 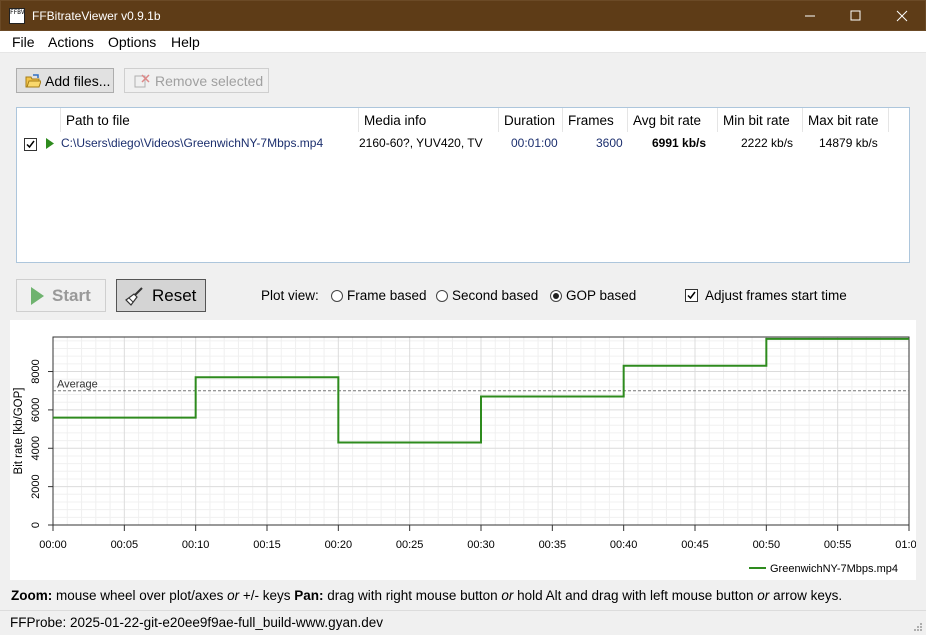 What do you see at coordinates (776, 295) in the screenshot?
I see `adjust-label: Adjust frames start time` at bounding box center [776, 295].